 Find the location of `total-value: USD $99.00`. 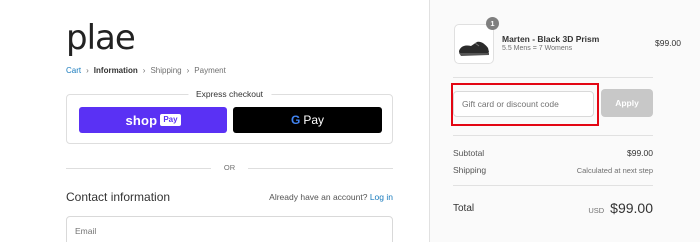

total-value: USD $99.00 is located at coordinates (620, 208).